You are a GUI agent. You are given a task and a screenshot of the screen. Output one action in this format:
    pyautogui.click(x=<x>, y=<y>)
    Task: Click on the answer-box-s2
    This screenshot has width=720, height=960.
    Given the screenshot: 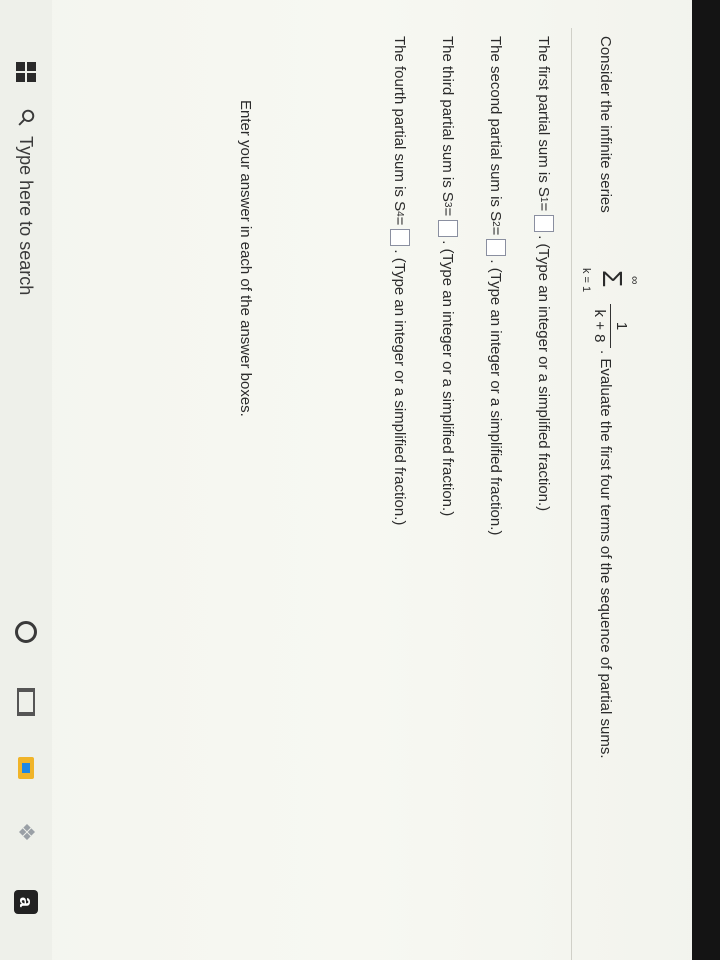 What is the action you would take?
    pyautogui.click(x=496, y=248)
    